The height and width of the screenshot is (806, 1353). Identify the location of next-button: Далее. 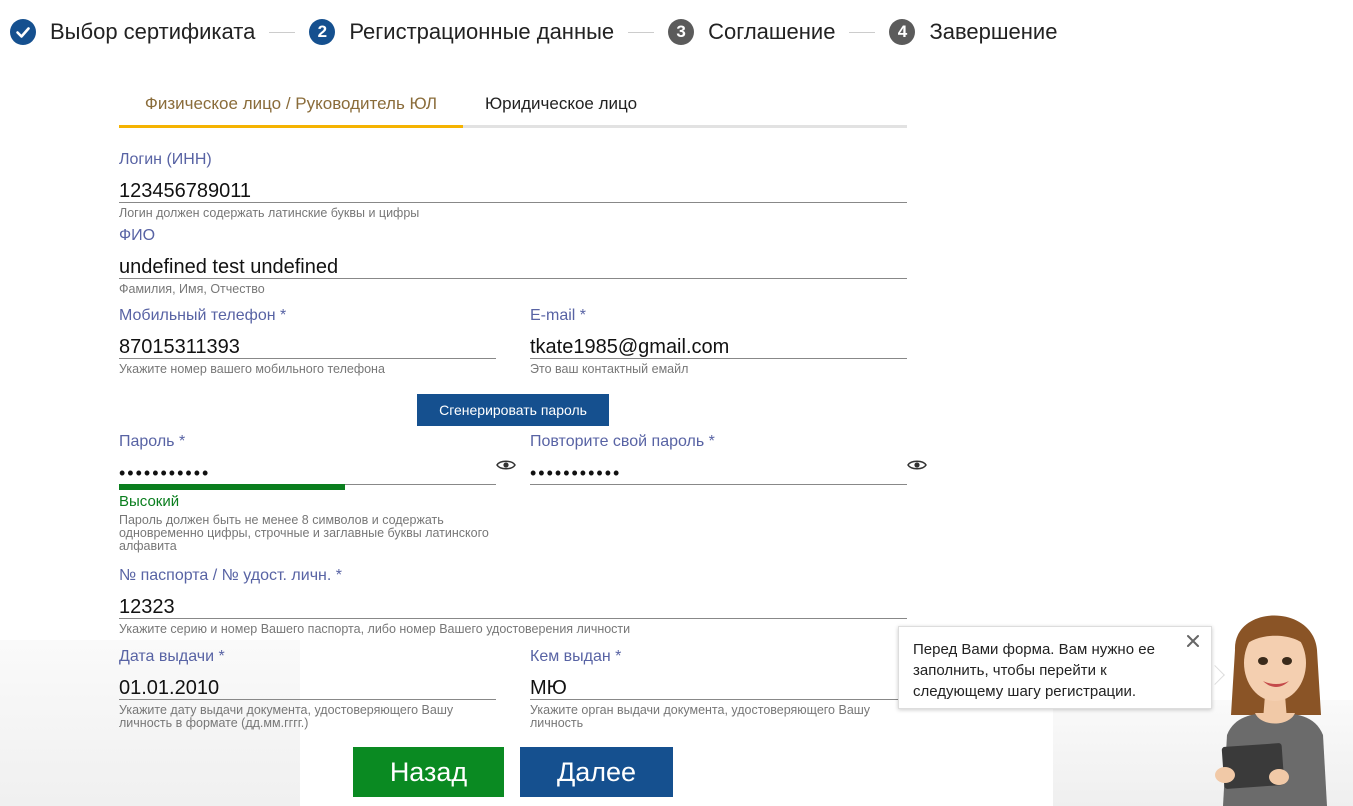
(596, 772).